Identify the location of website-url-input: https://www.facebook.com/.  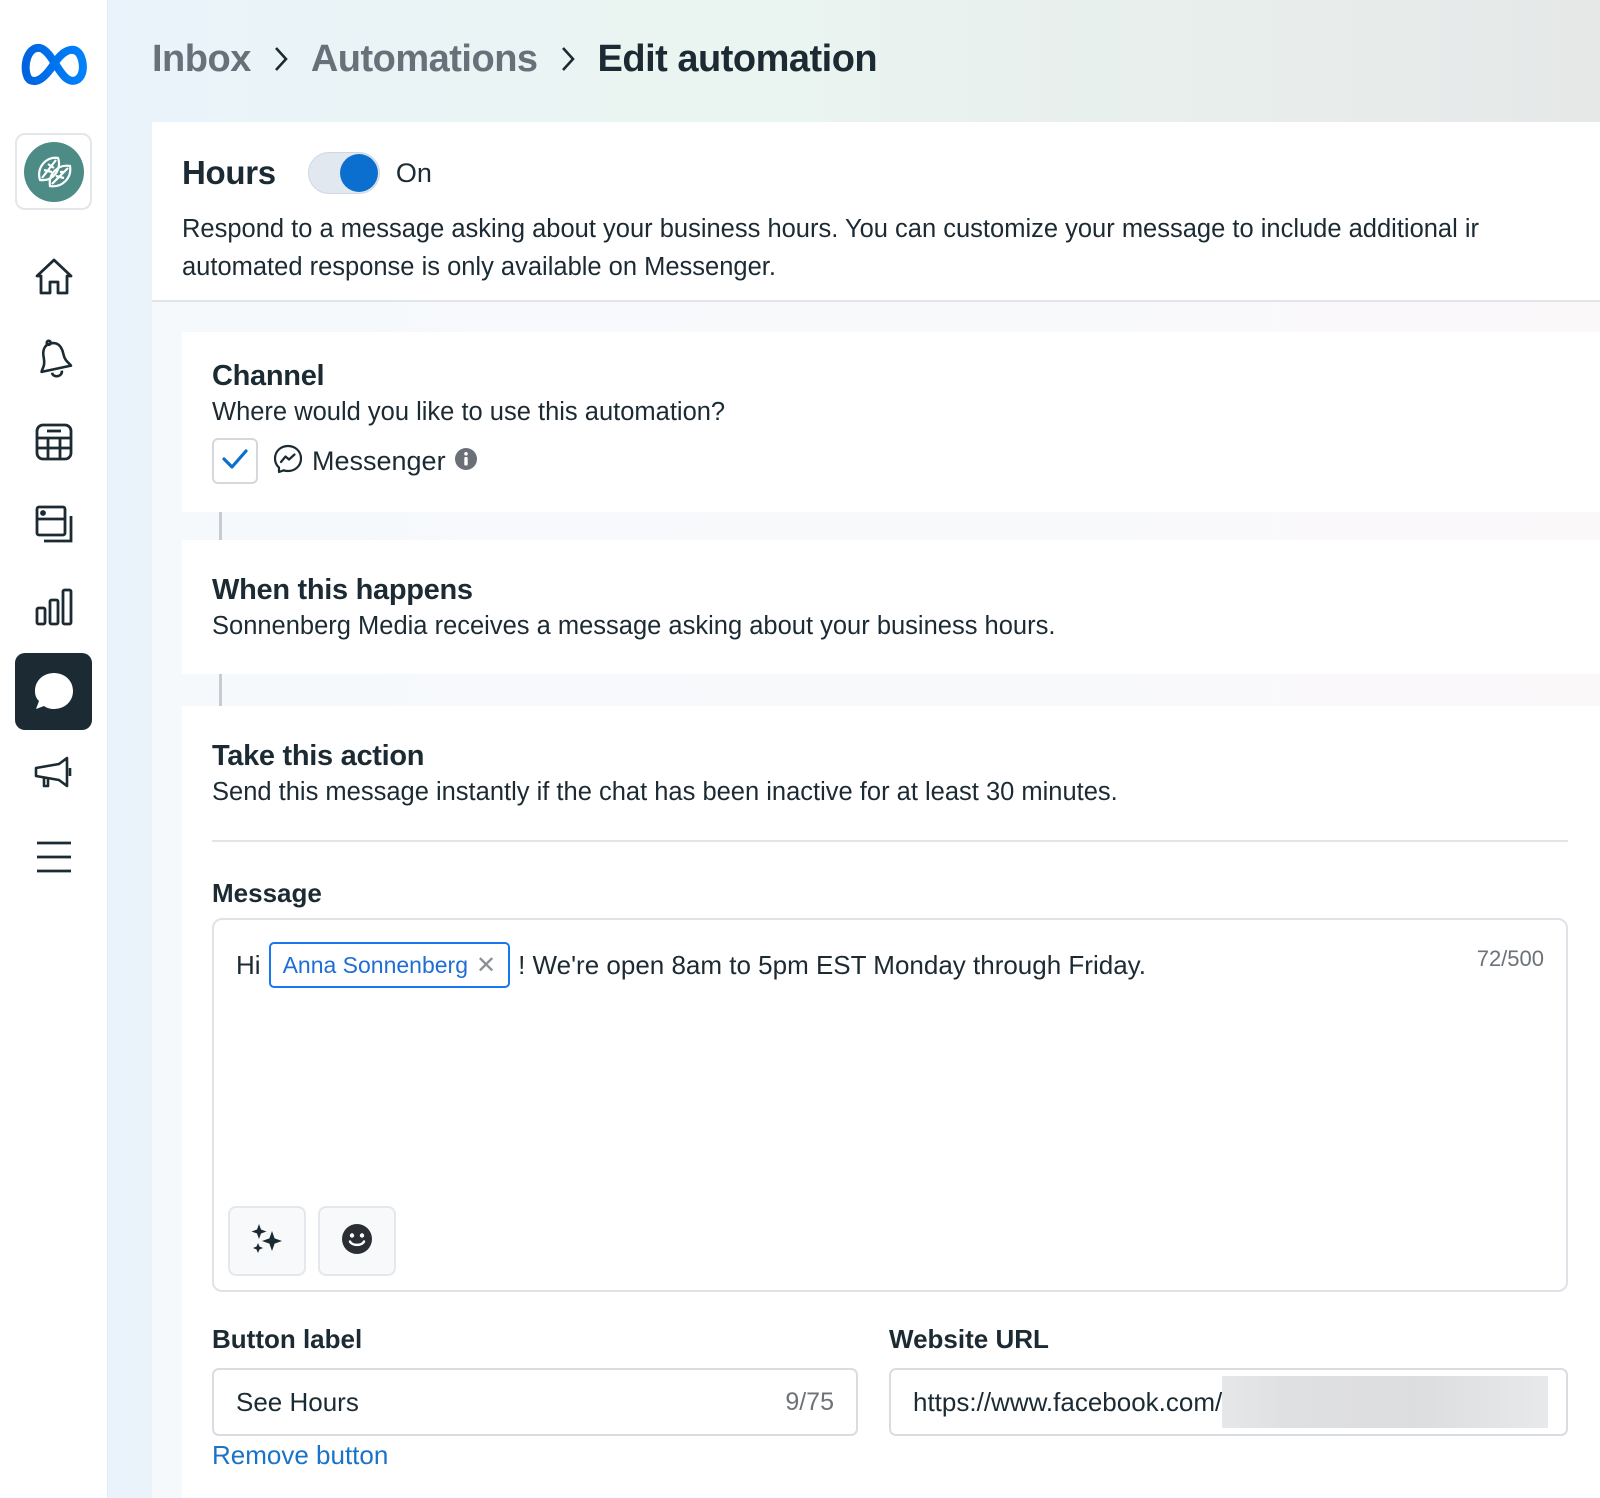
(1228, 1402).